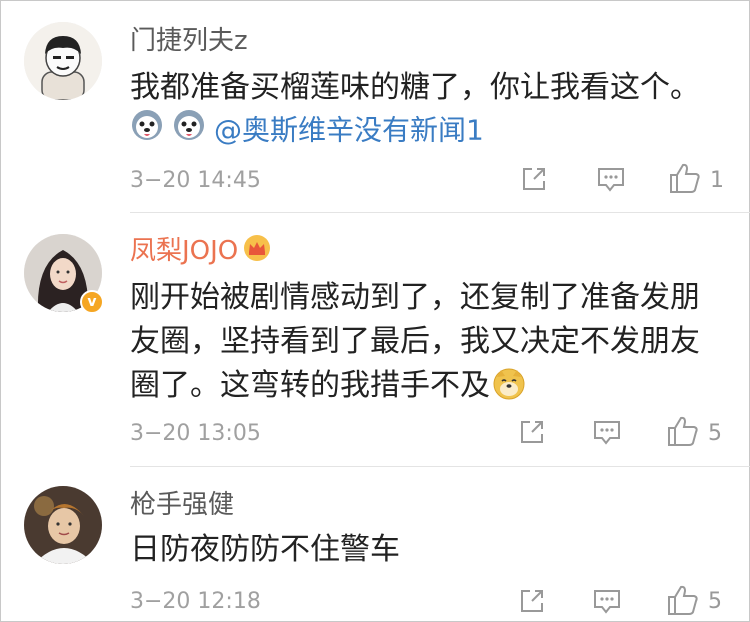 This screenshot has height=622, width=750. I want to click on avatar-cartoon-boy-icon, so click(63, 61).